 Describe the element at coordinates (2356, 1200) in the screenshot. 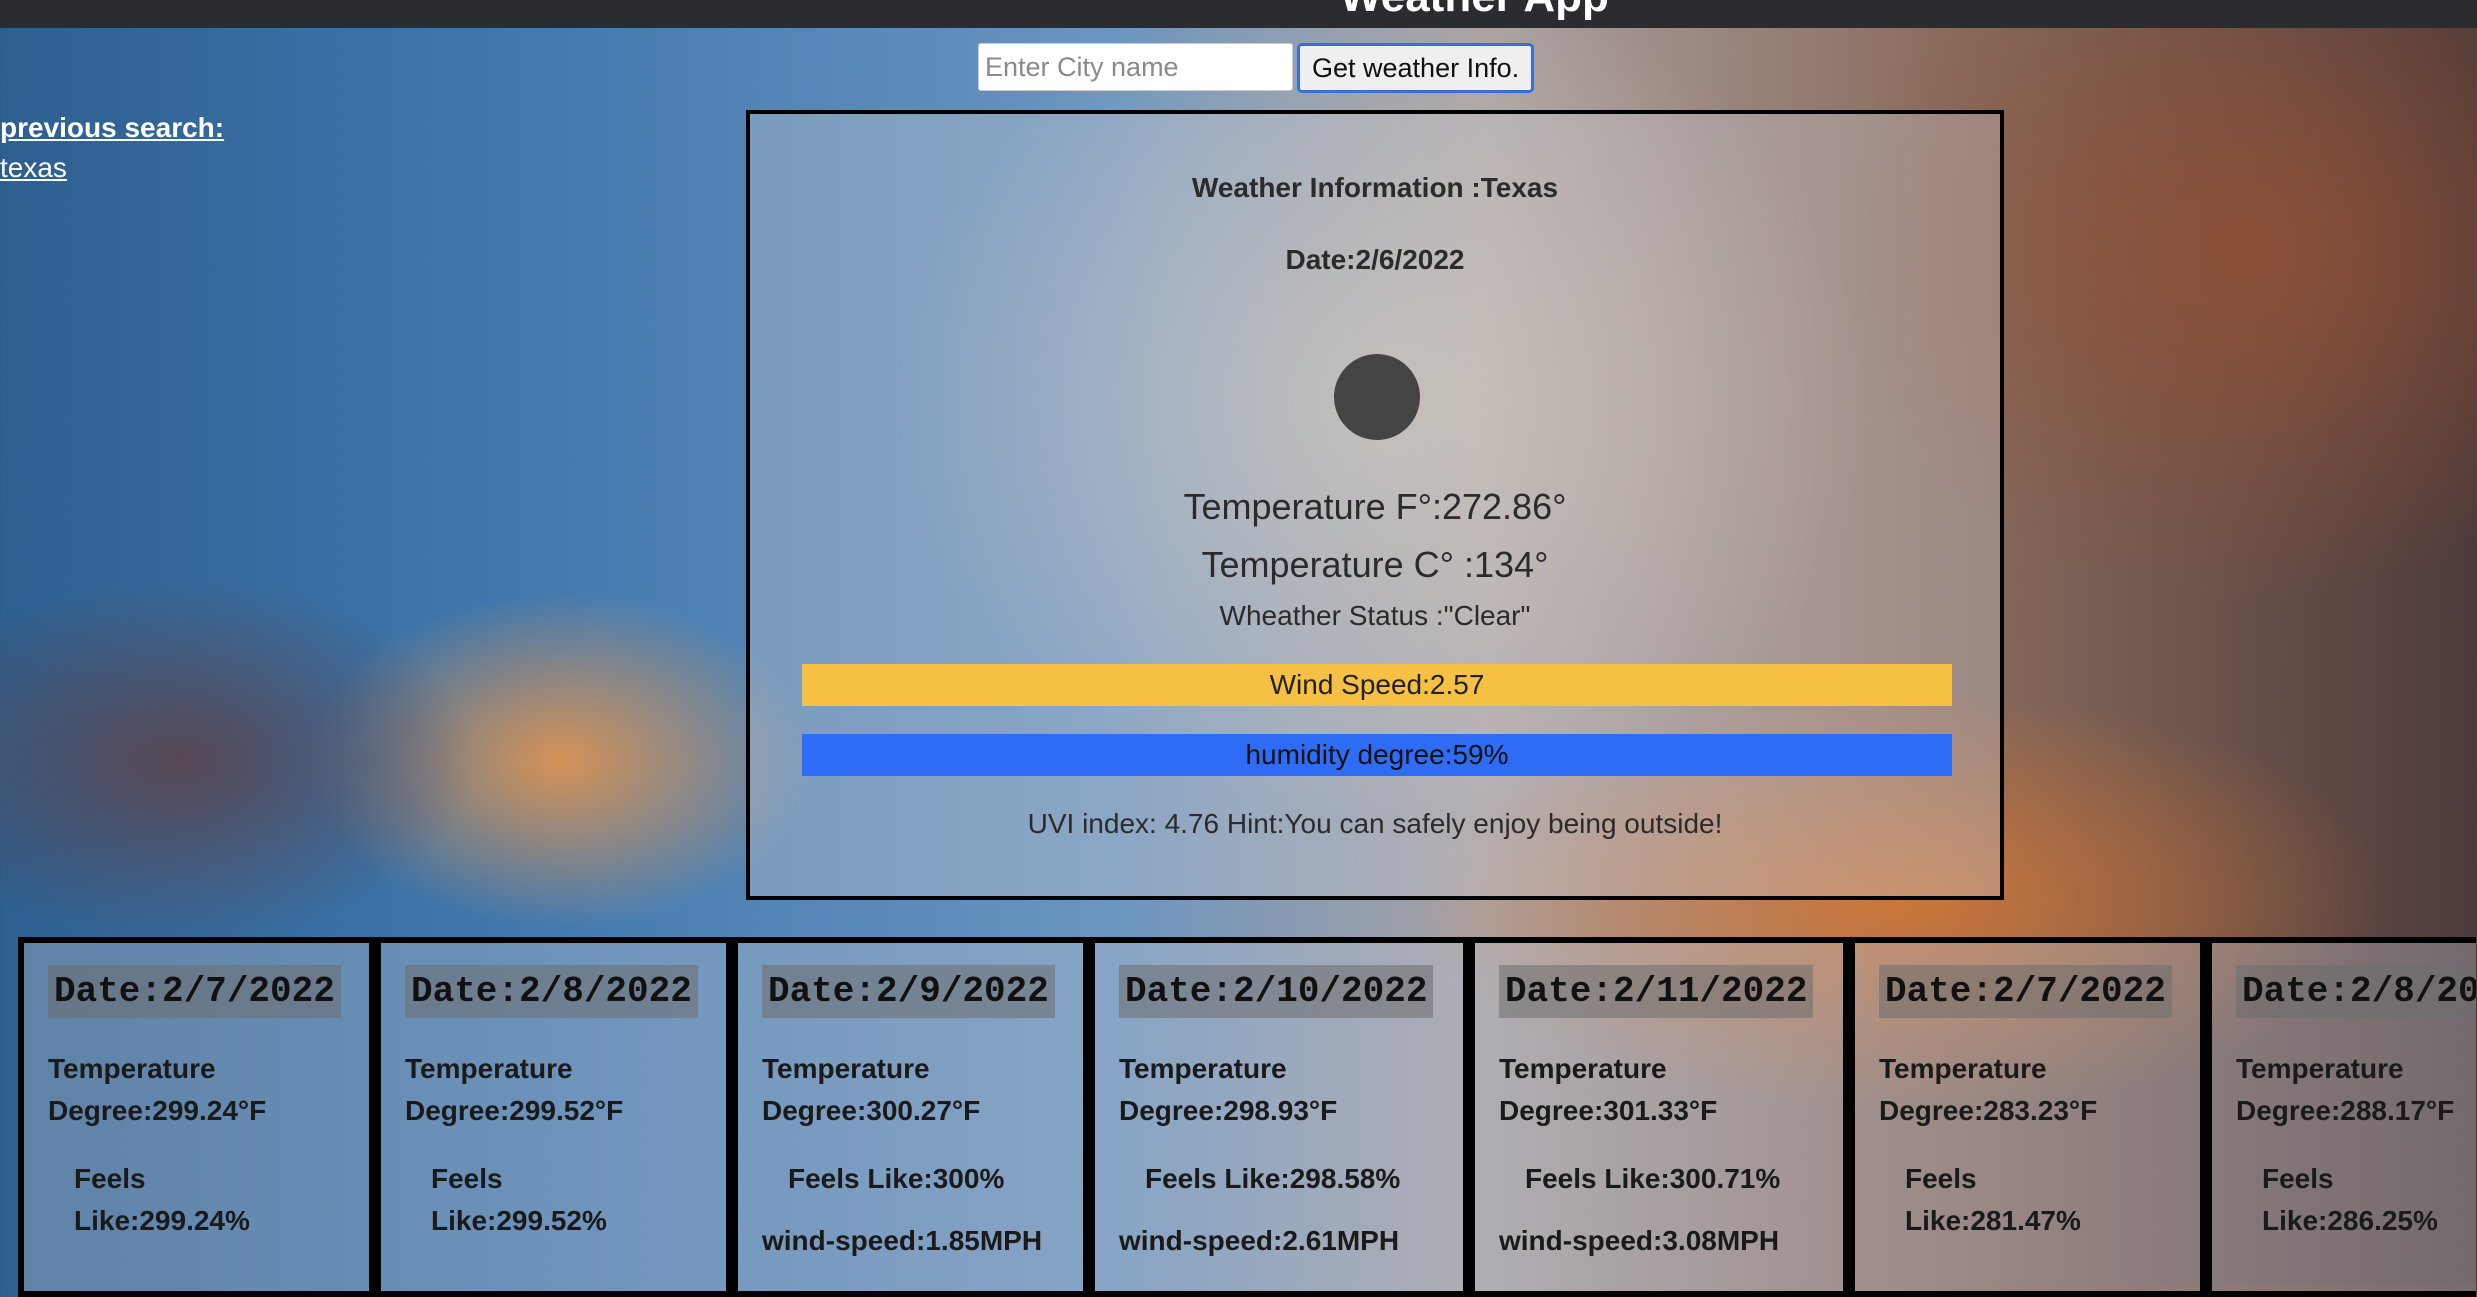

I see `forecast-feels-like: Feels Like:286.25%` at that location.